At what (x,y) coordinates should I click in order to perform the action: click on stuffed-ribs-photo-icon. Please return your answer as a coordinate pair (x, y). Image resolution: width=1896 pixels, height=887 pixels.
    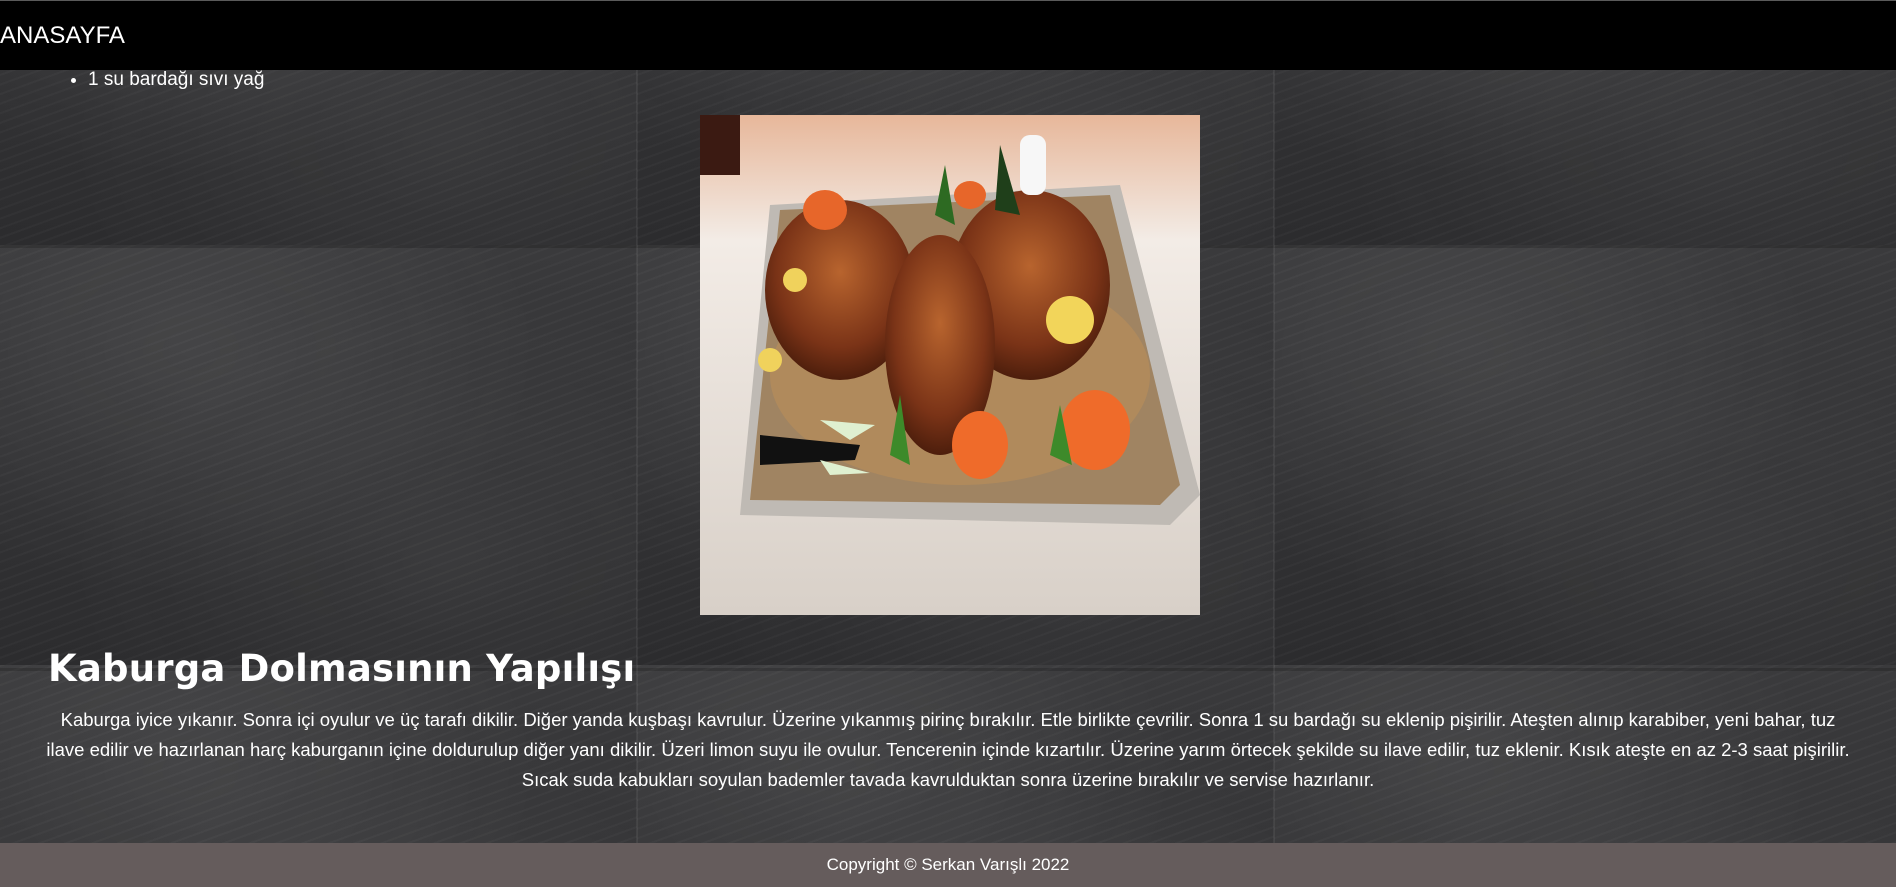
    Looking at the image, I should click on (950, 365).